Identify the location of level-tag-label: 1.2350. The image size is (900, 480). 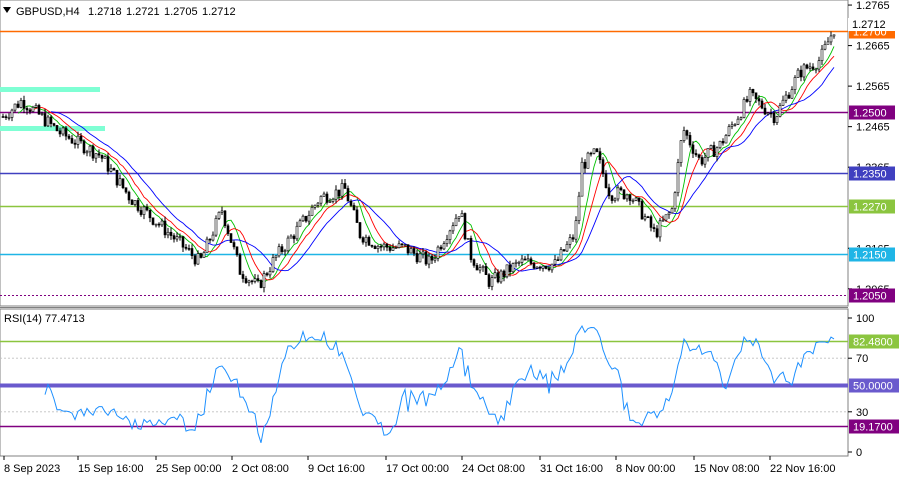
(870, 175).